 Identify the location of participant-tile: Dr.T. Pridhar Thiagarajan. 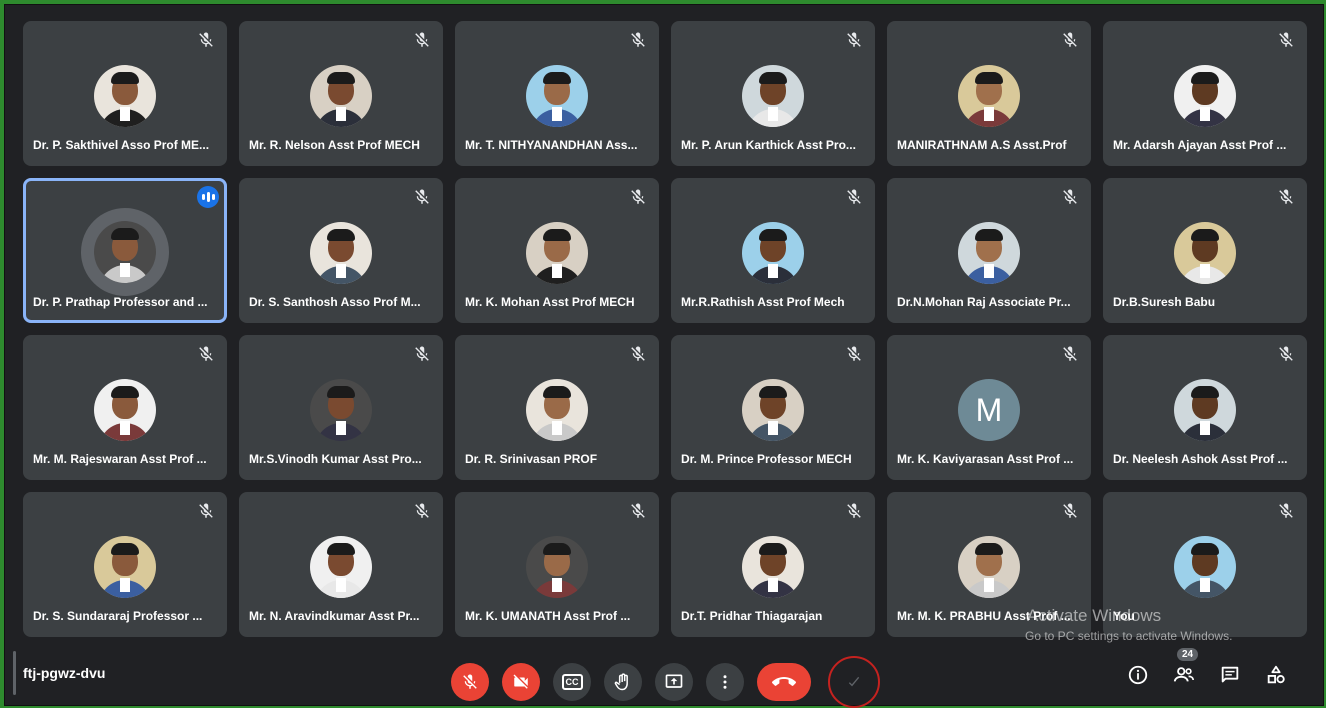
(773, 564).